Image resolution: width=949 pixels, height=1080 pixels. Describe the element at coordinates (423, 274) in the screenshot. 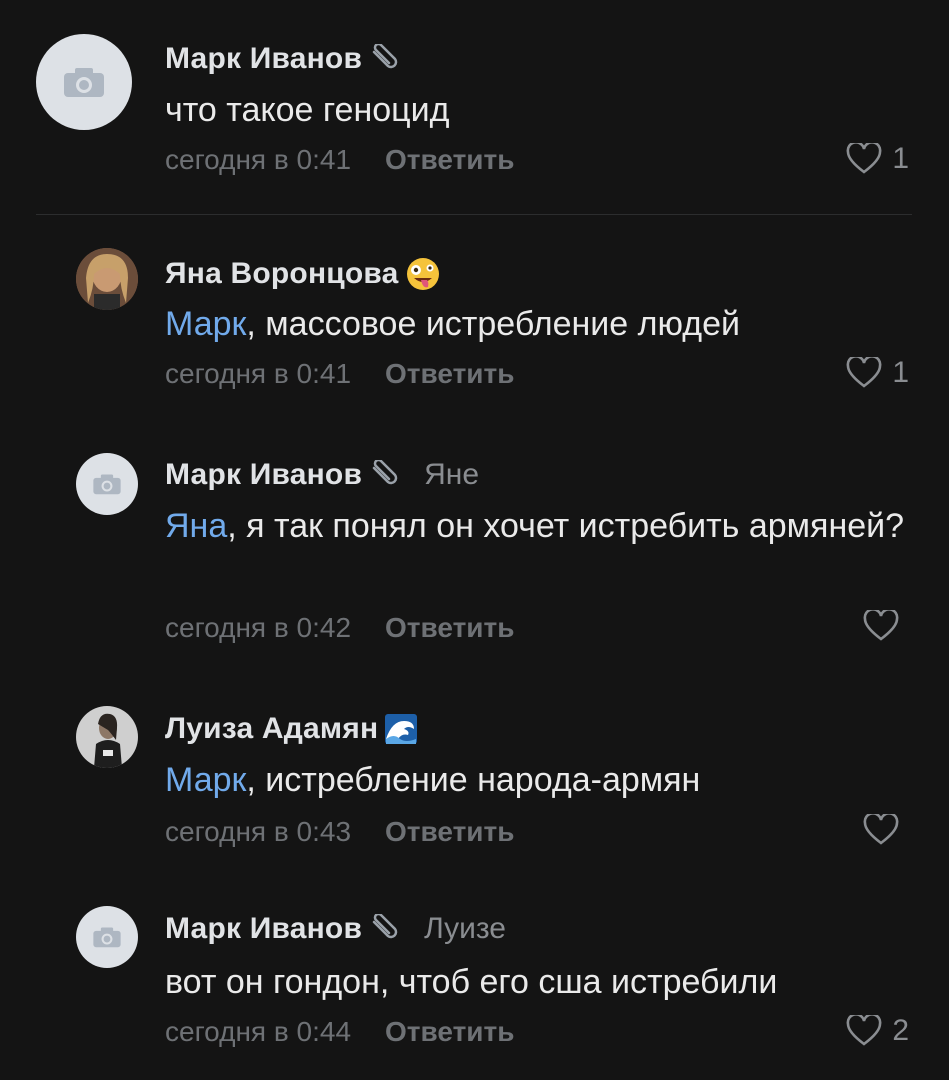

I see `zany-face-emoji-icon` at that location.